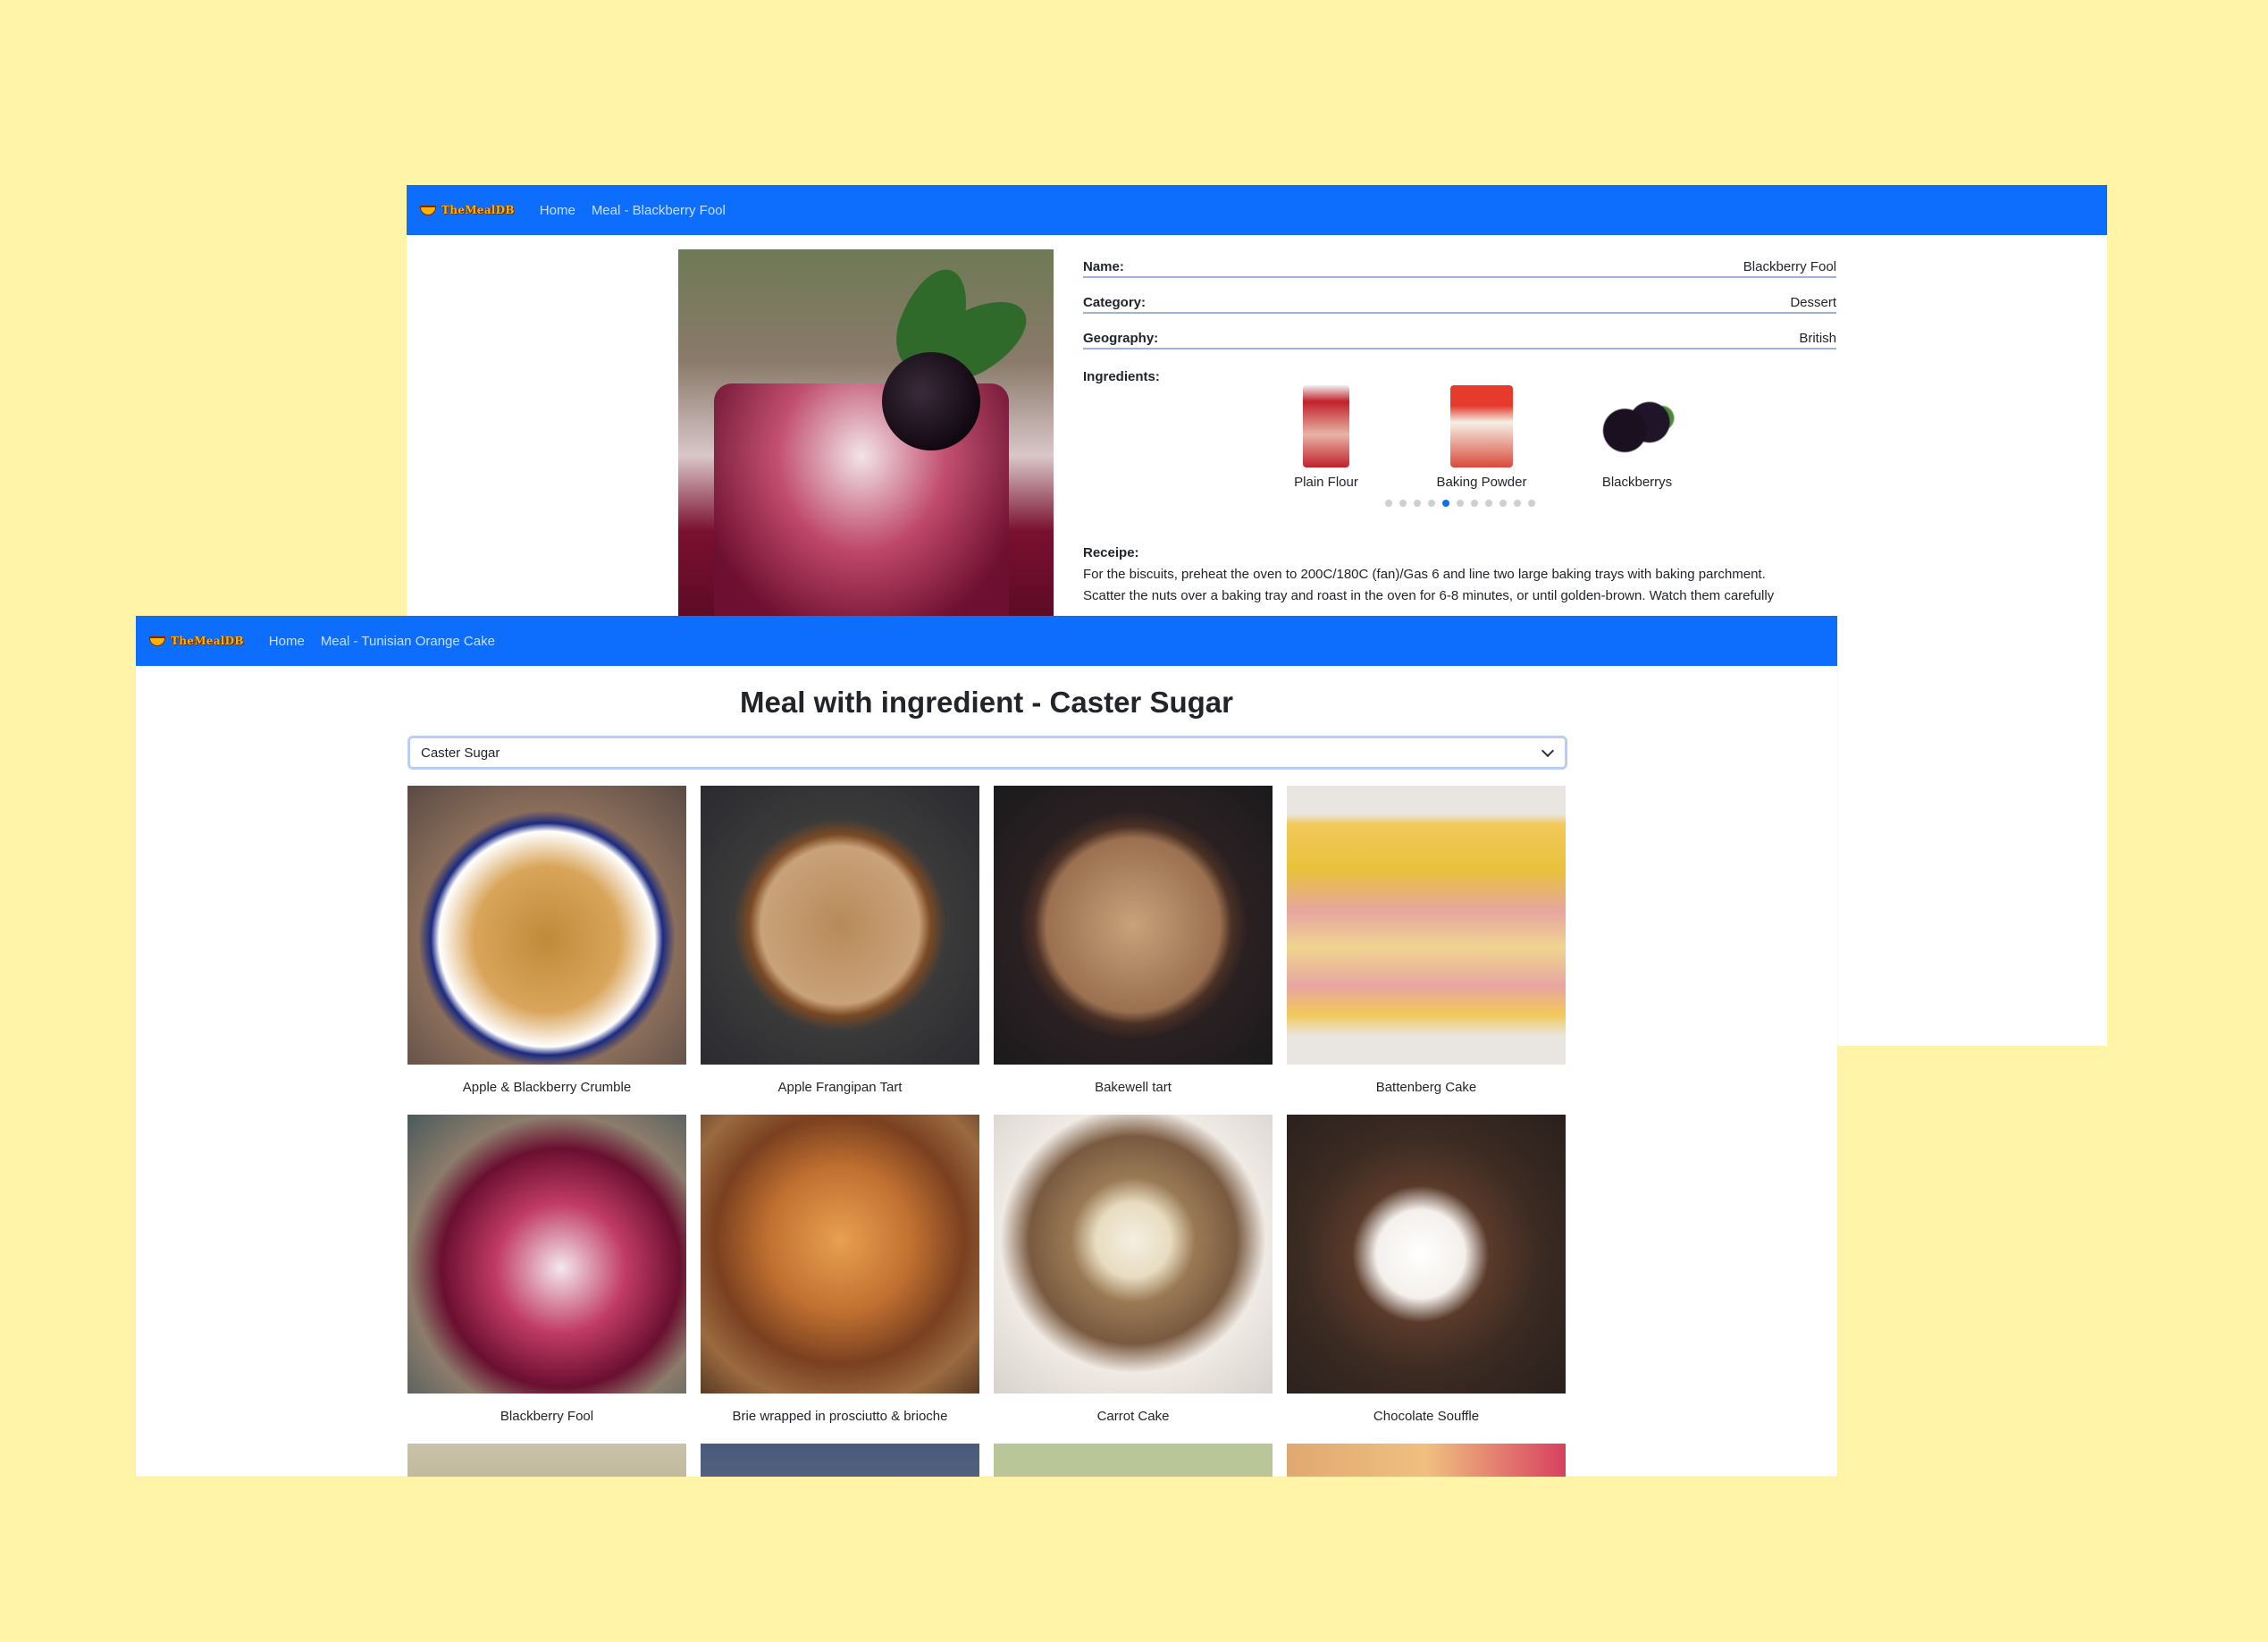 The height and width of the screenshot is (1642, 2268). What do you see at coordinates (1481, 426) in the screenshot?
I see `baking-powder-tin-icon` at bounding box center [1481, 426].